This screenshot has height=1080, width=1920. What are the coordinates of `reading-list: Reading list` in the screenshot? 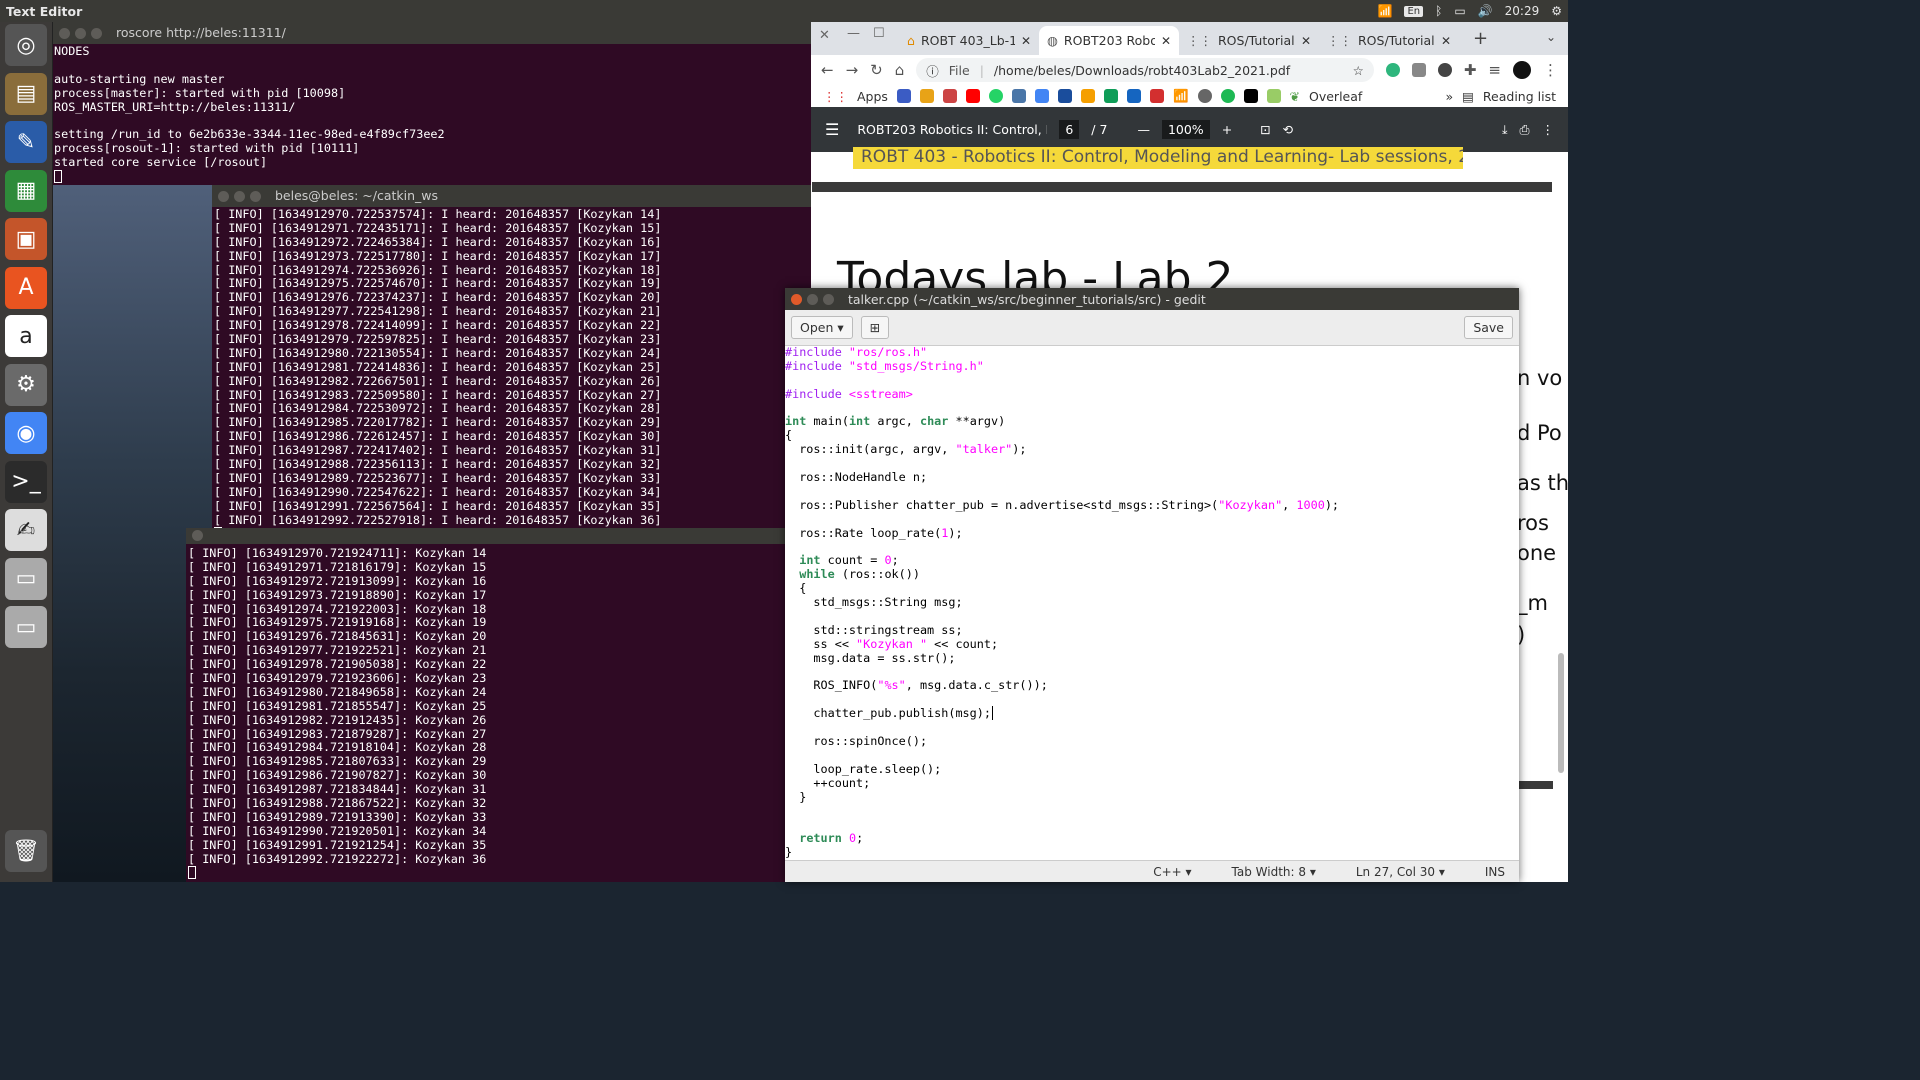 It's located at (1519, 96).